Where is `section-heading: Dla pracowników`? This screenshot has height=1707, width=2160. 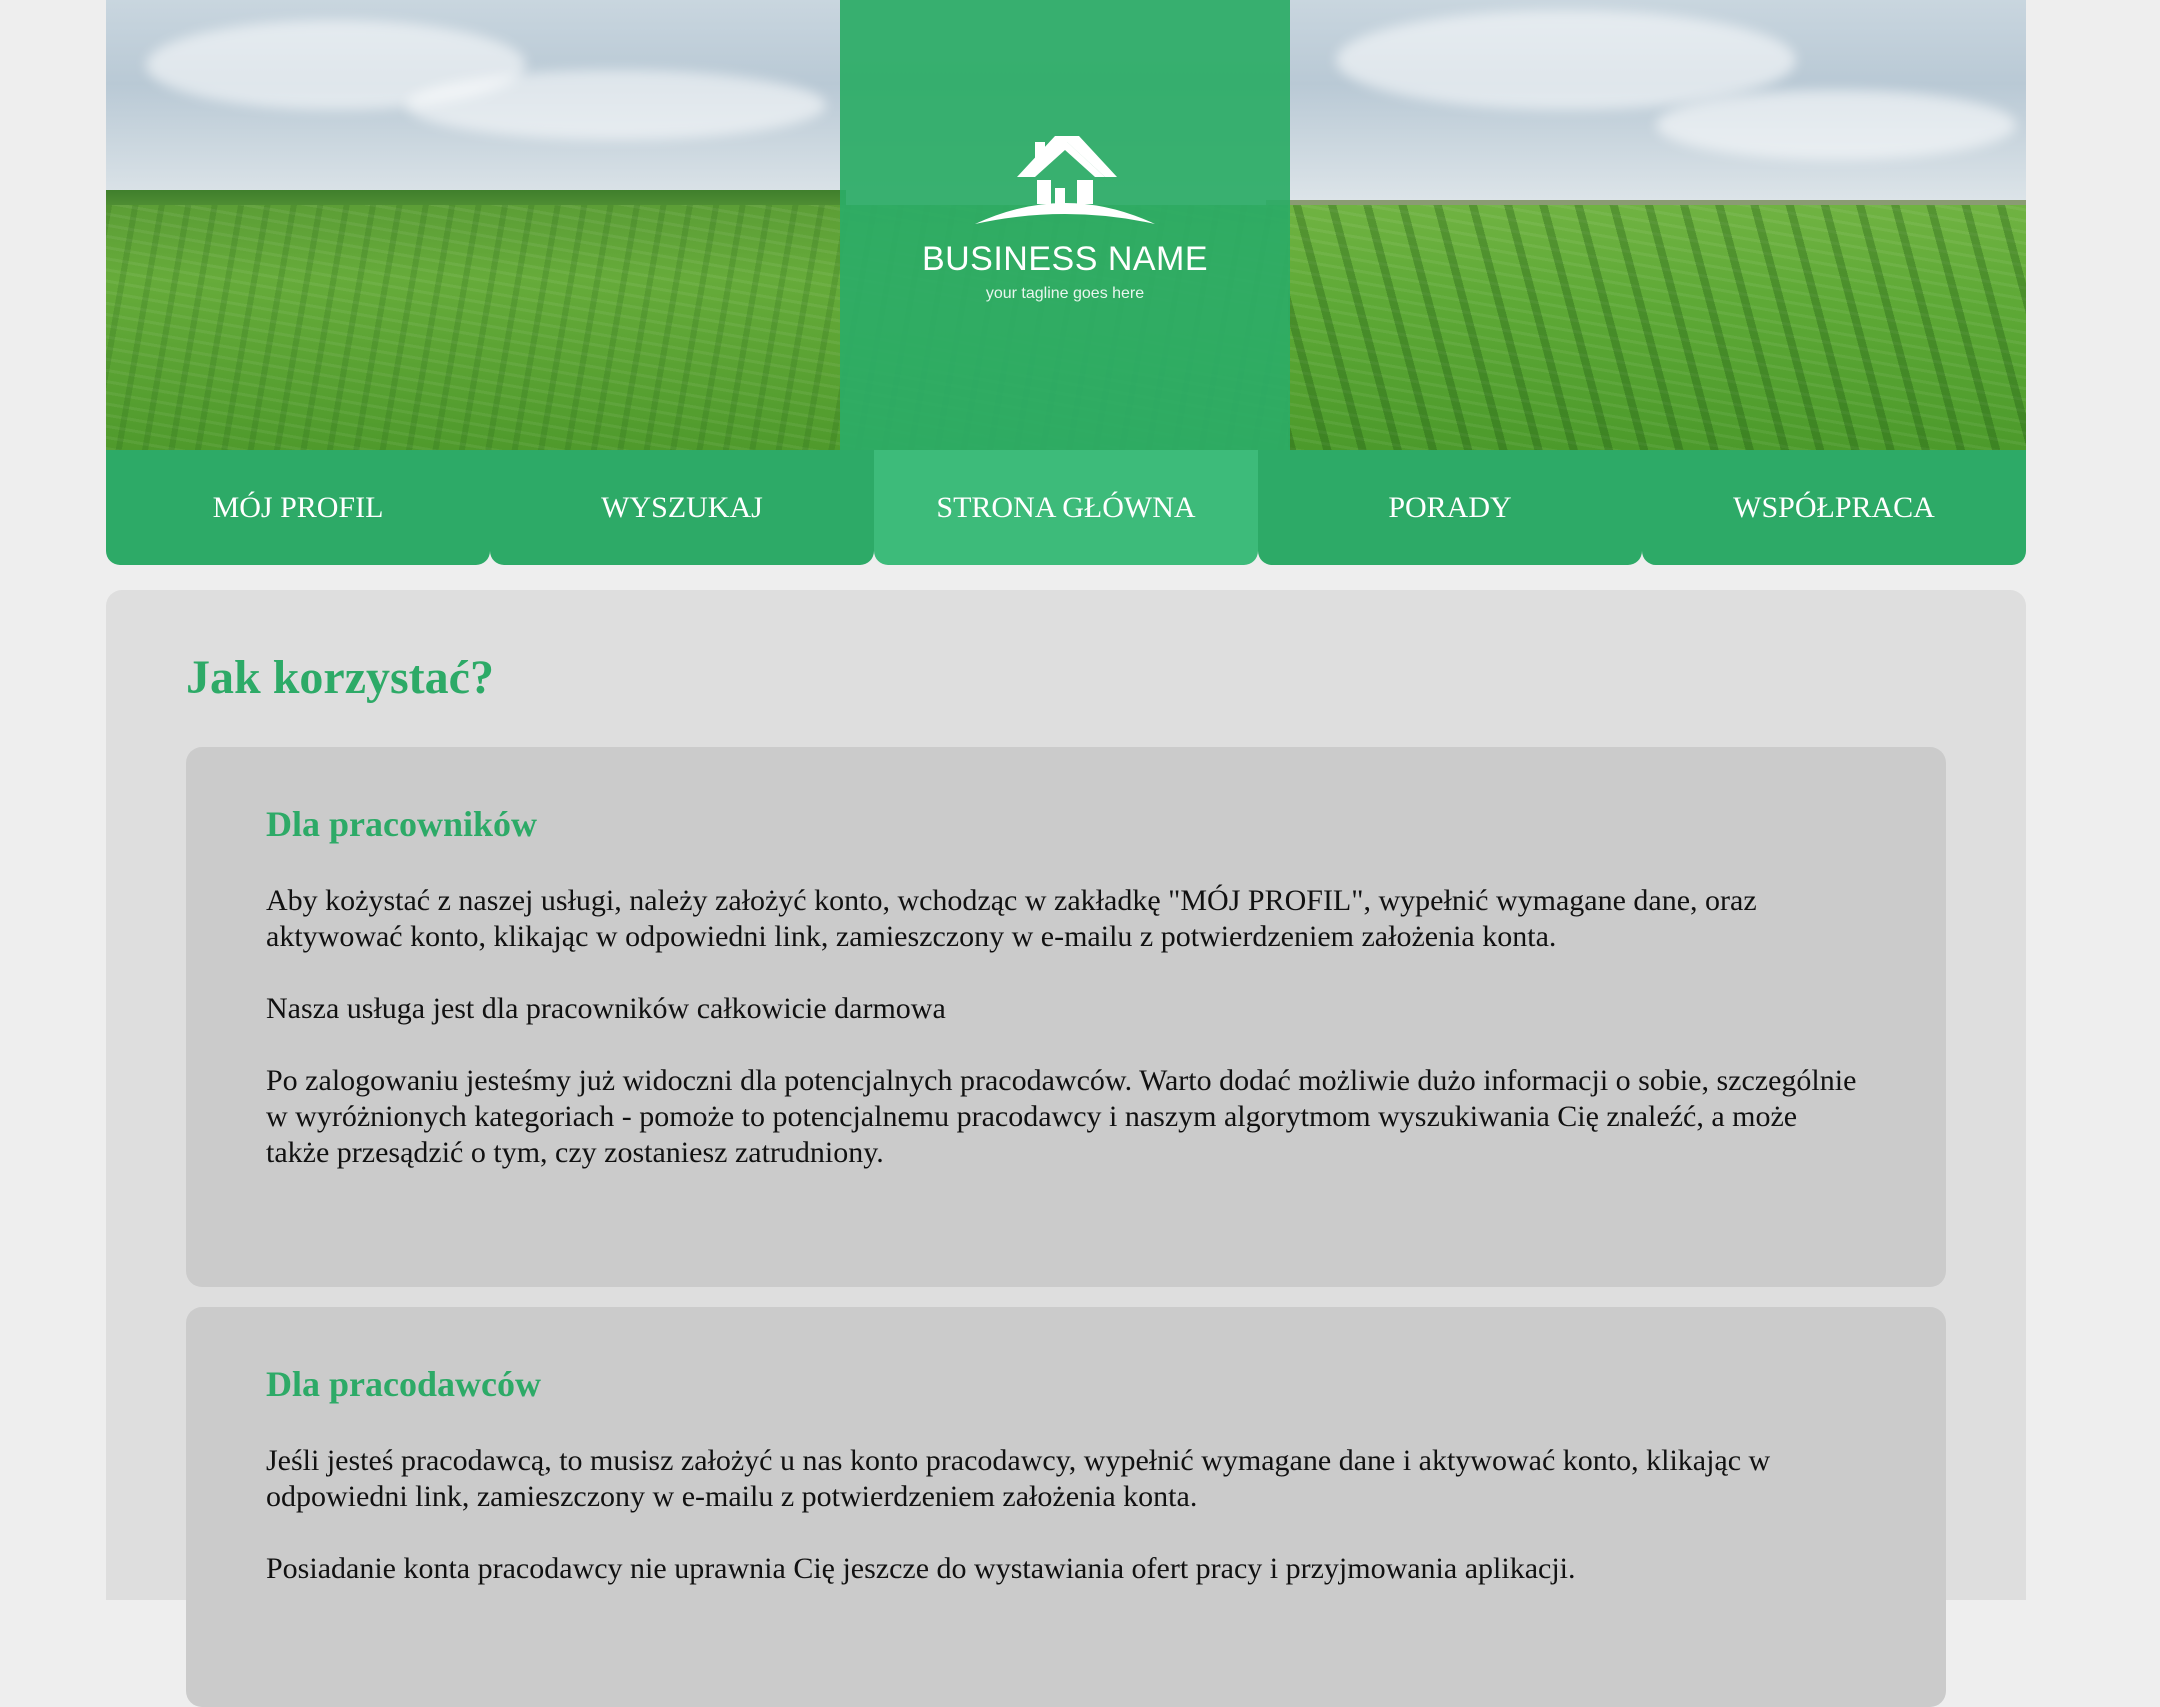 section-heading: Dla pracowników is located at coordinates (402, 824).